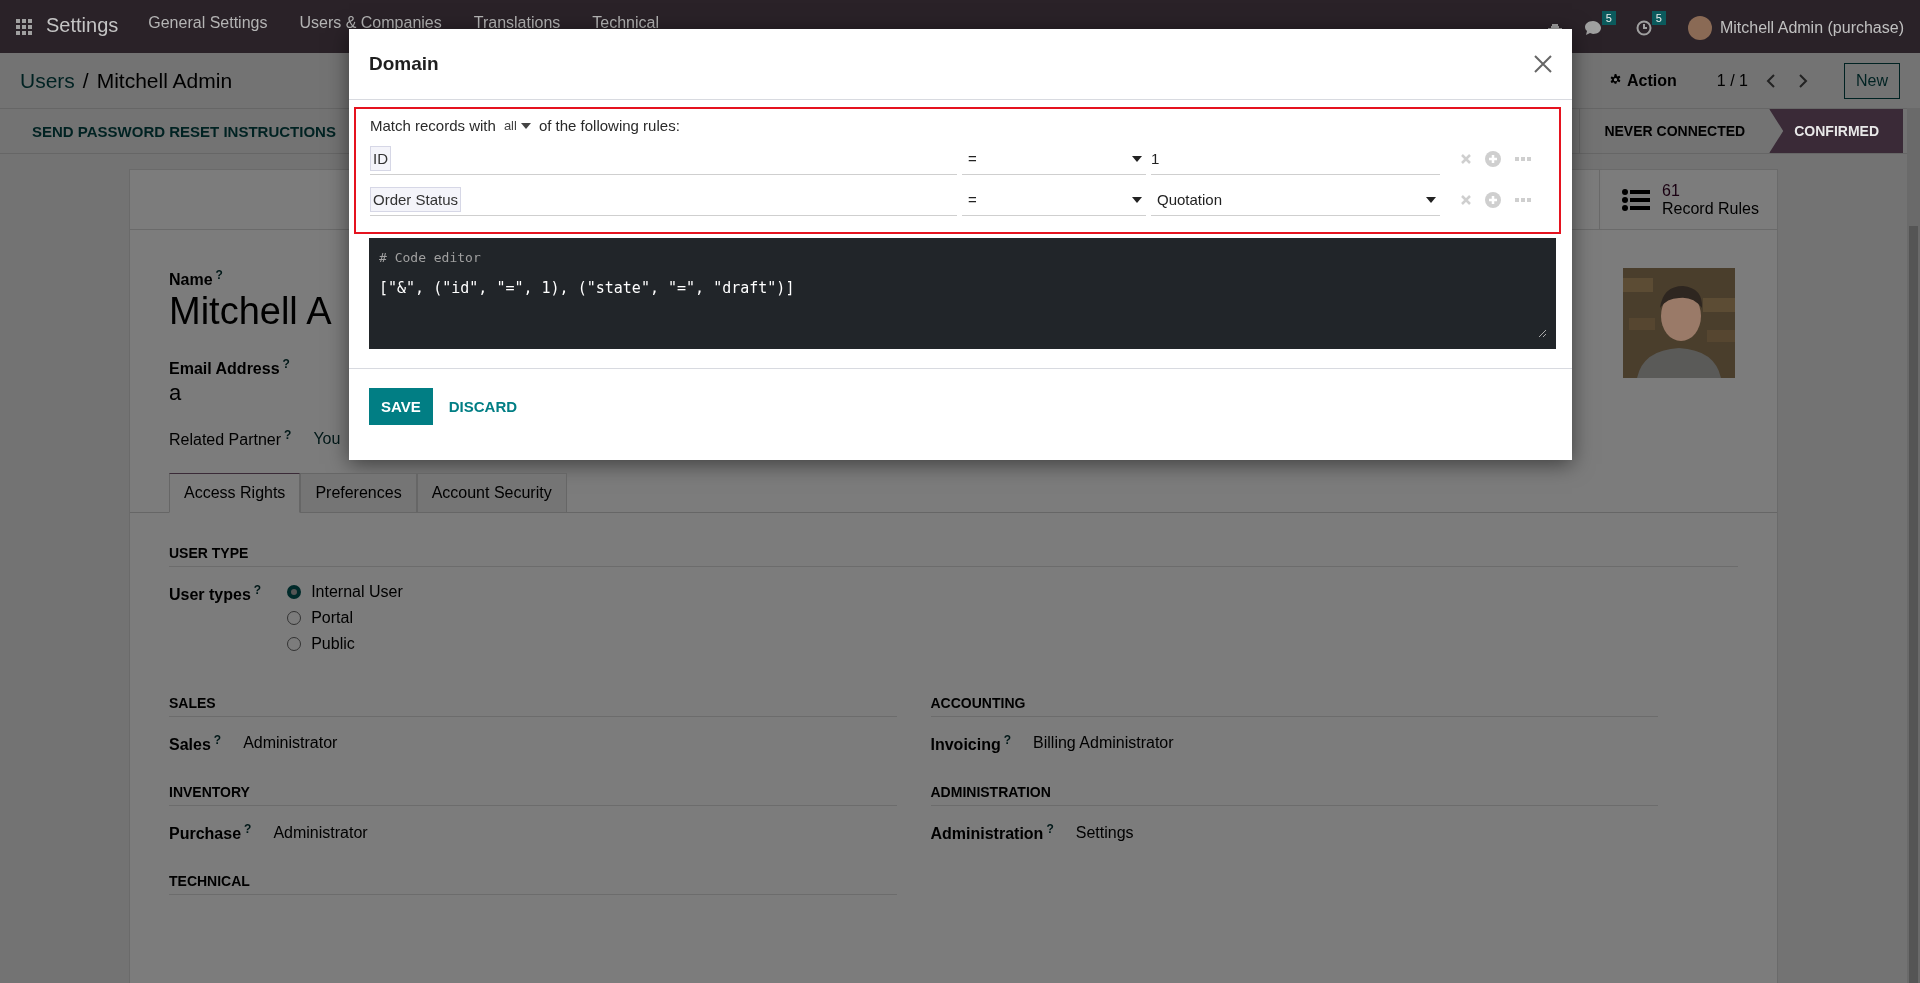 This screenshot has height=983, width=1920. What do you see at coordinates (333, 643) in the screenshot?
I see `radio-label: Public` at bounding box center [333, 643].